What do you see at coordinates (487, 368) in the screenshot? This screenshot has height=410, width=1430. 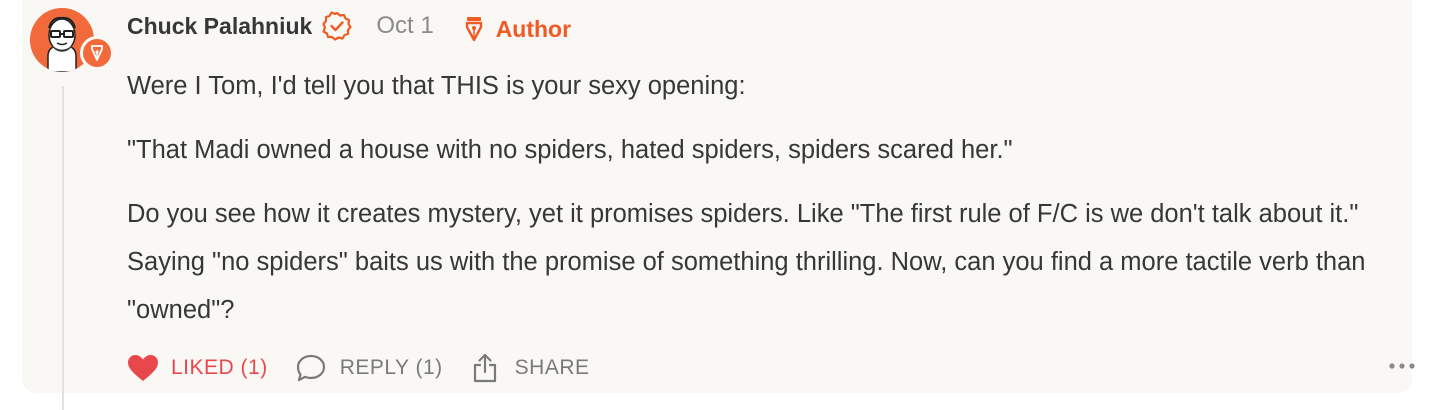 I see `share-icon` at bounding box center [487, 368].